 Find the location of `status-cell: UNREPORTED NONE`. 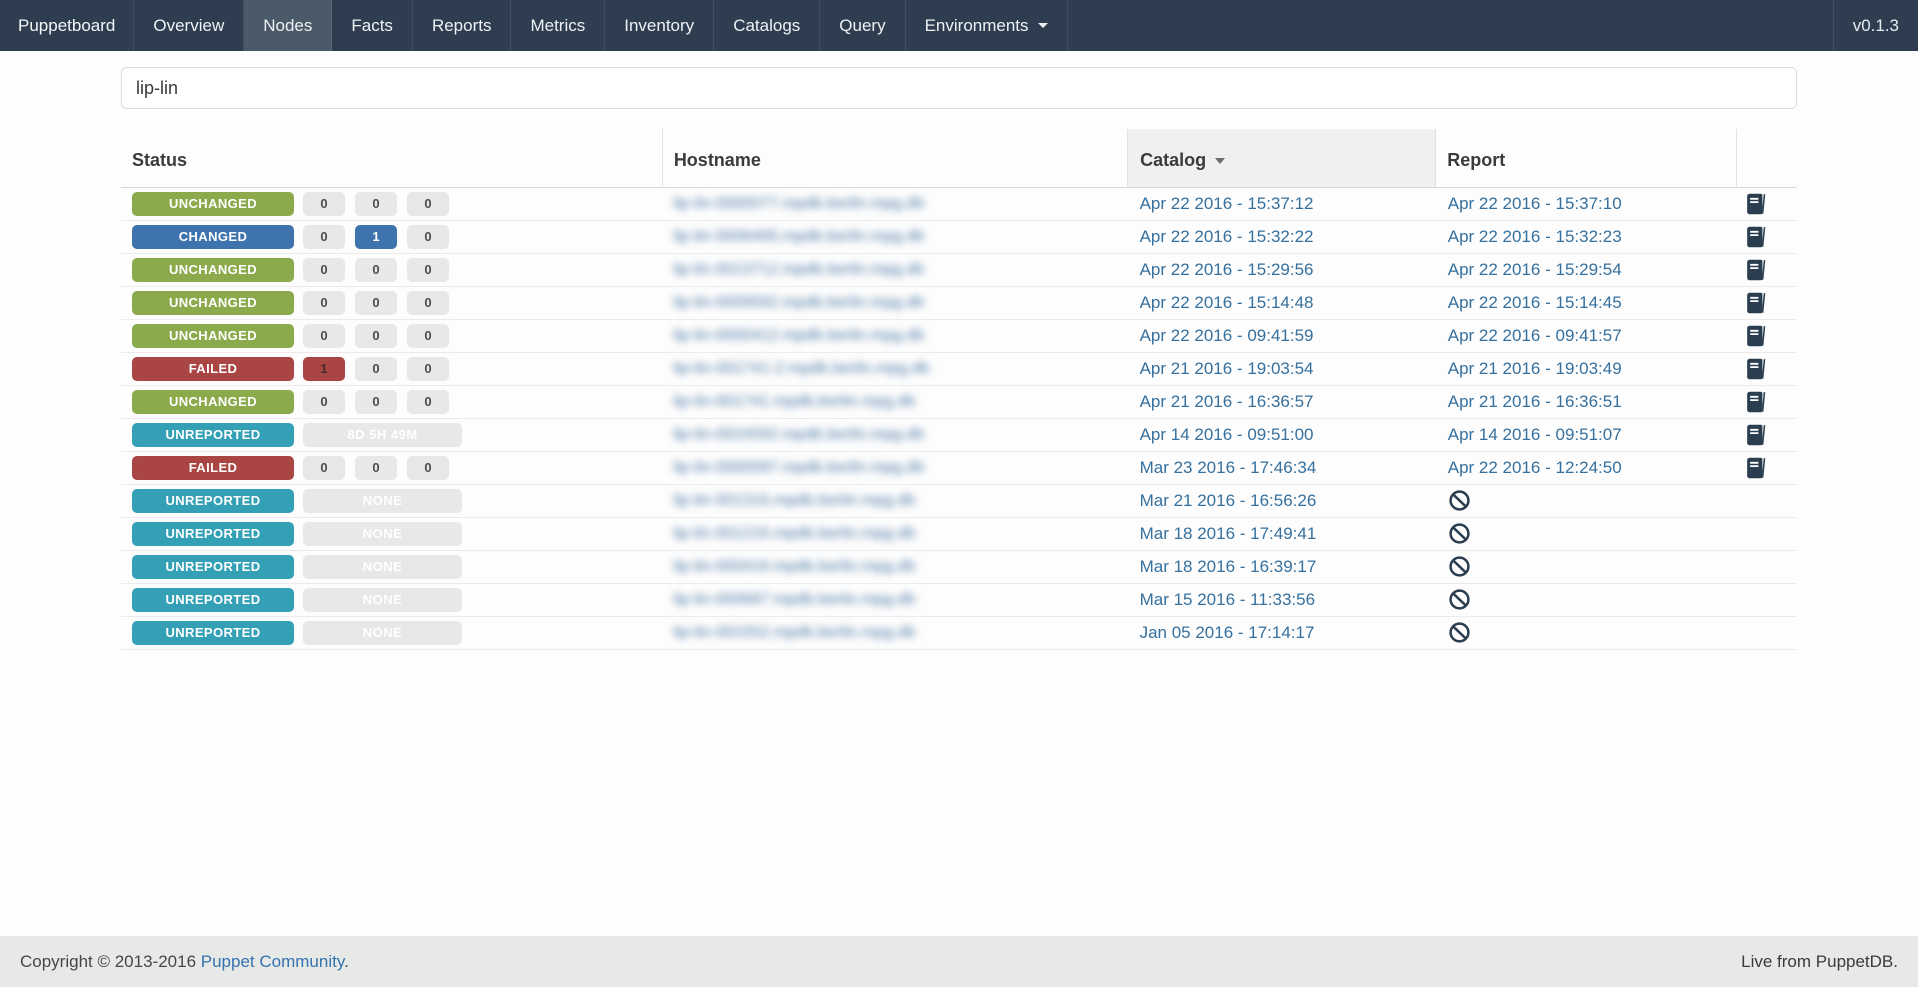

status-cell: UNREPORTED NONE is located at coordinates (391, 566).